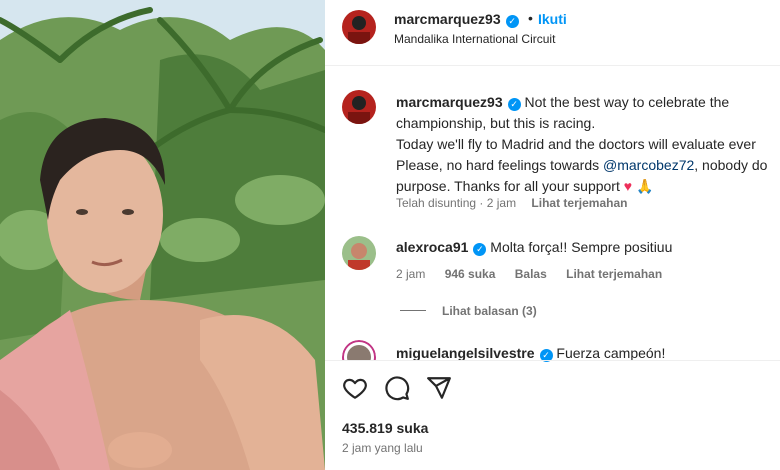 The width and height of the screenshot is (780, 470). Describe the element at coordinates (397, 388) in the screenshot. I see `comment-icon` at that location.